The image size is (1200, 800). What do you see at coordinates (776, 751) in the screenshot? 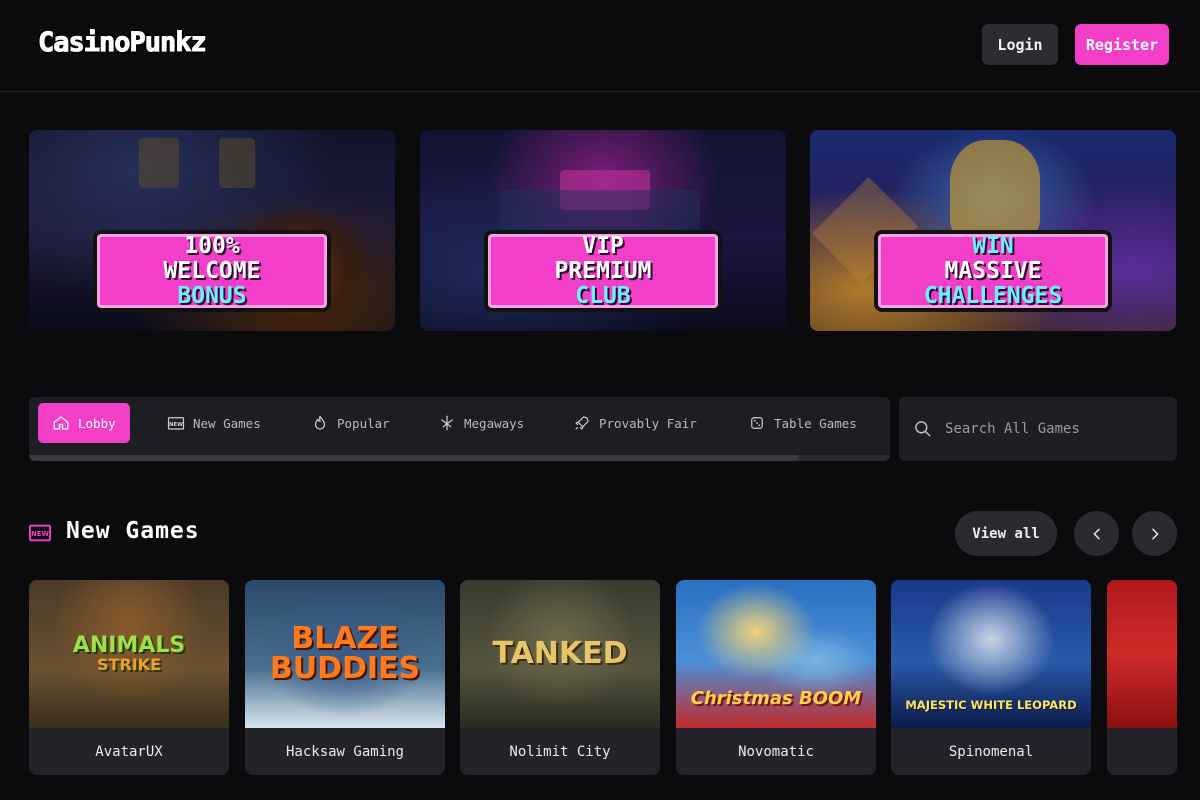
I see `game-provider: Novomatic` at bounding box center [776, 751].